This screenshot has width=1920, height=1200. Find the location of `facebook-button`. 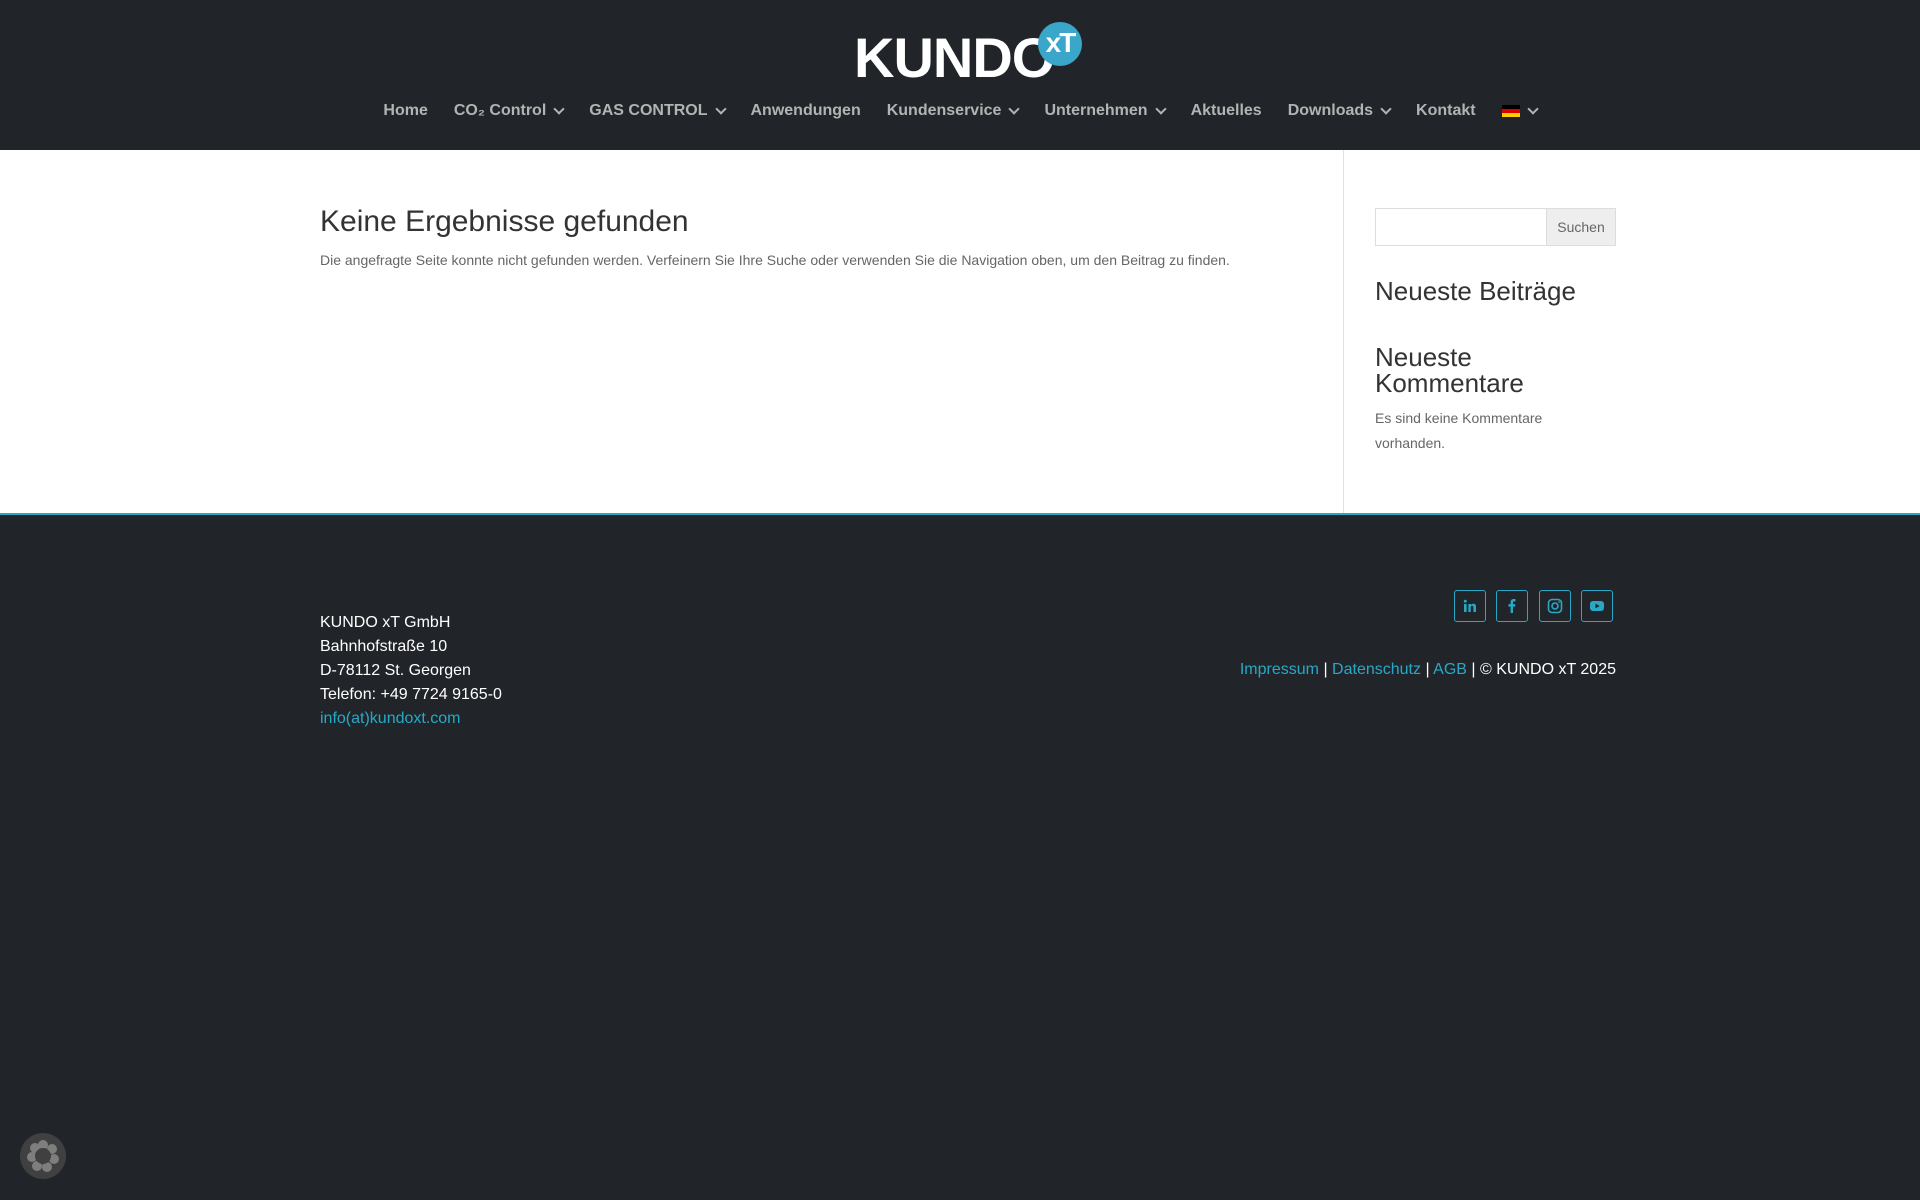

facebook-button is located at coordinates (1512, 606).